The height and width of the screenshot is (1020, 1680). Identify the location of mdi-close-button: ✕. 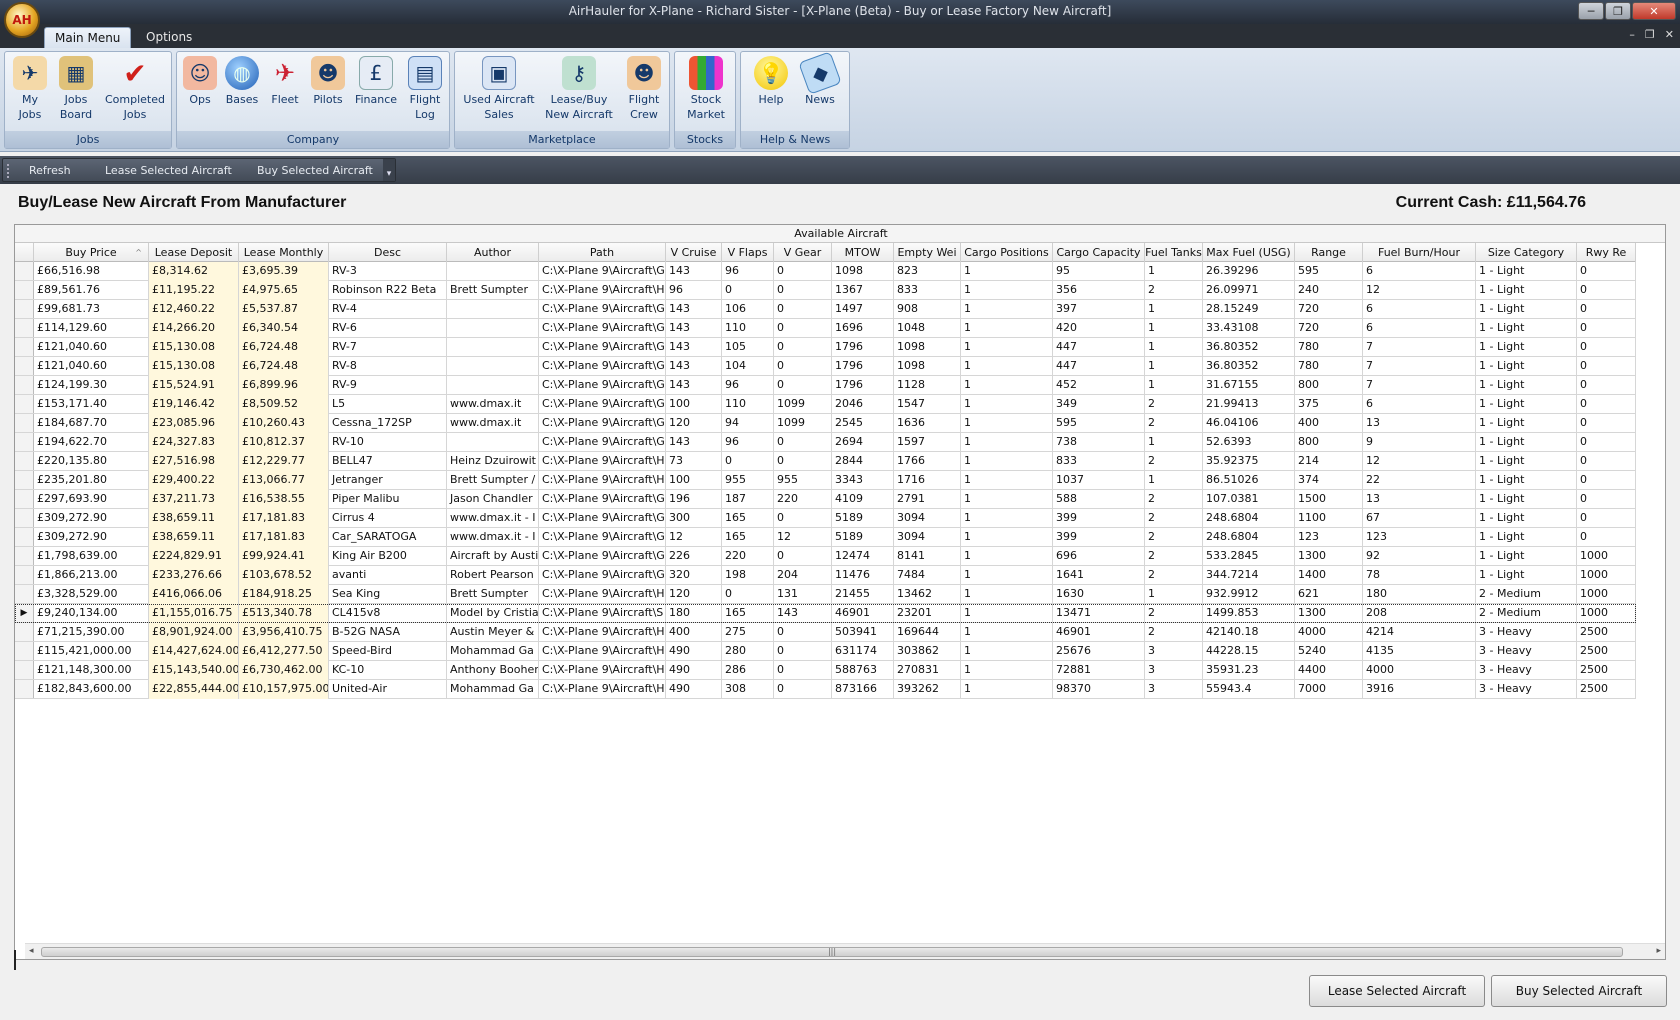
(1669, 34).